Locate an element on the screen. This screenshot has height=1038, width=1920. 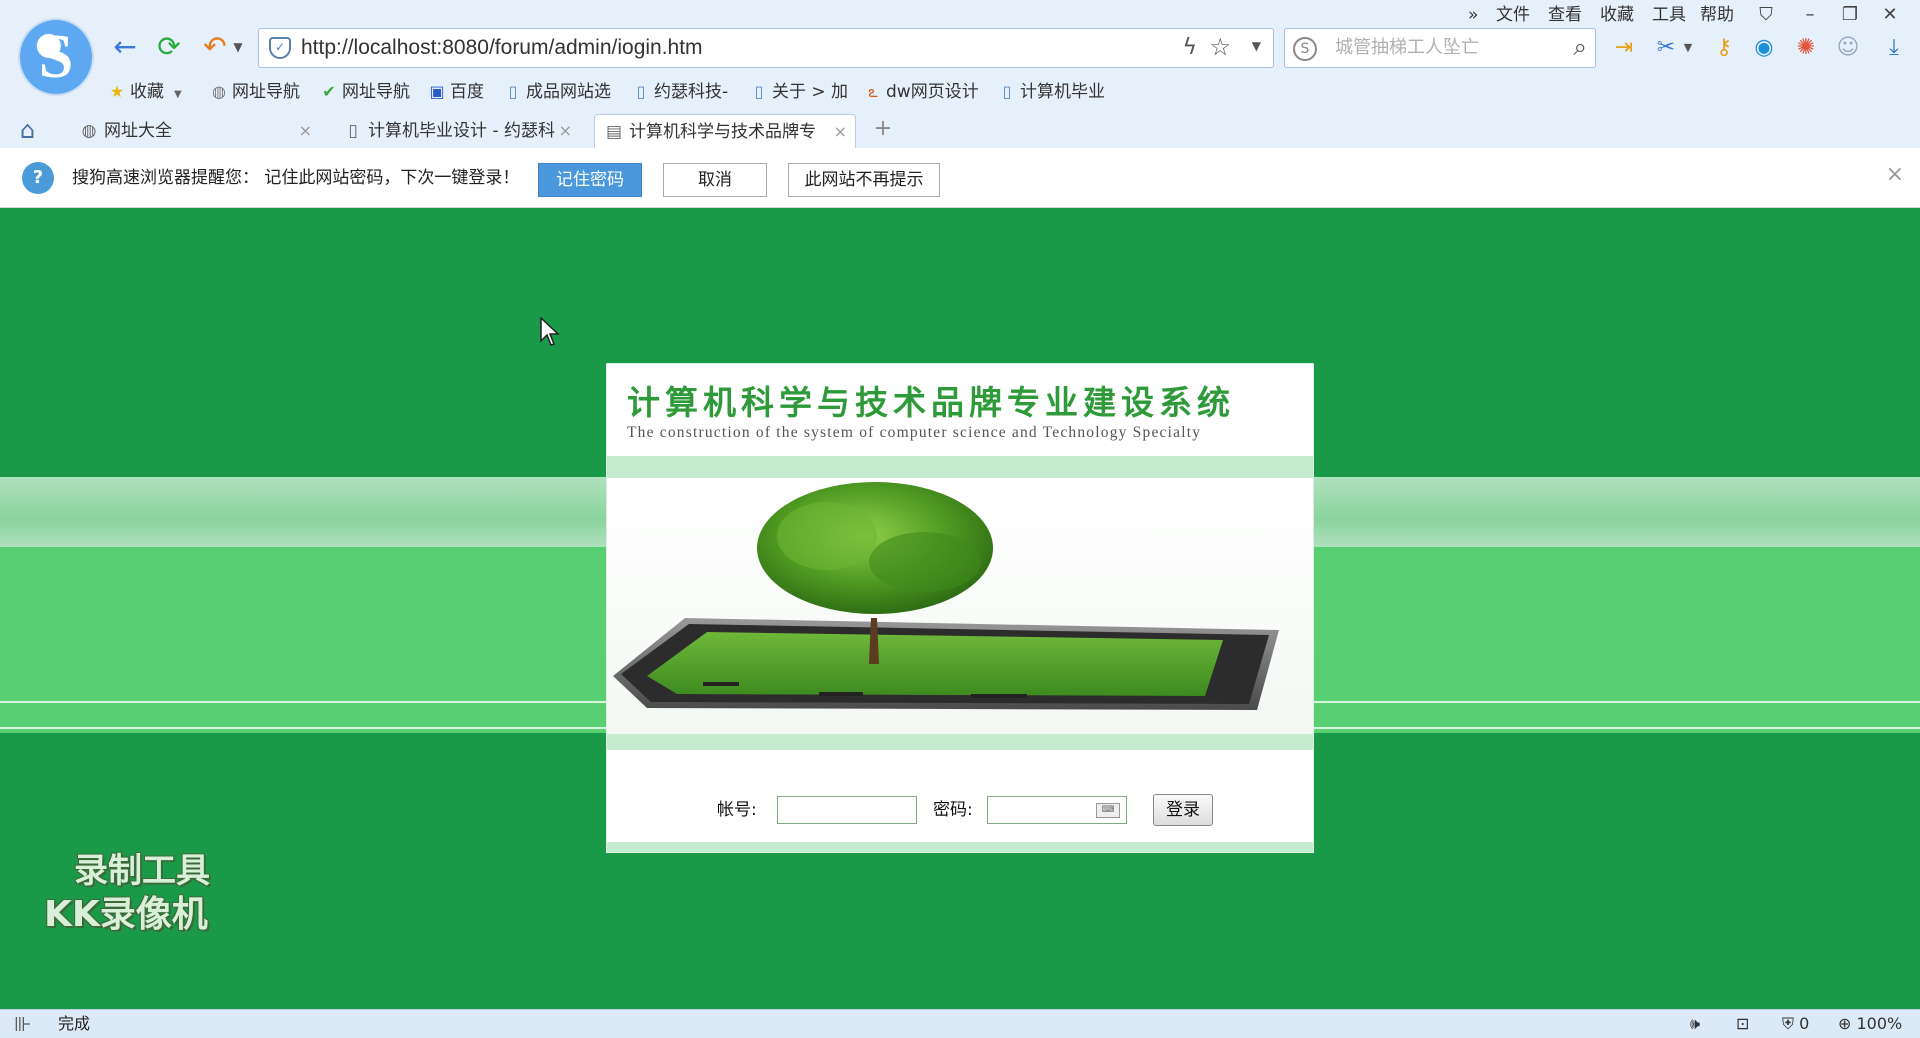
tab-url-directory: ◍ 网址大全 × is located at coordinates (195, 131).